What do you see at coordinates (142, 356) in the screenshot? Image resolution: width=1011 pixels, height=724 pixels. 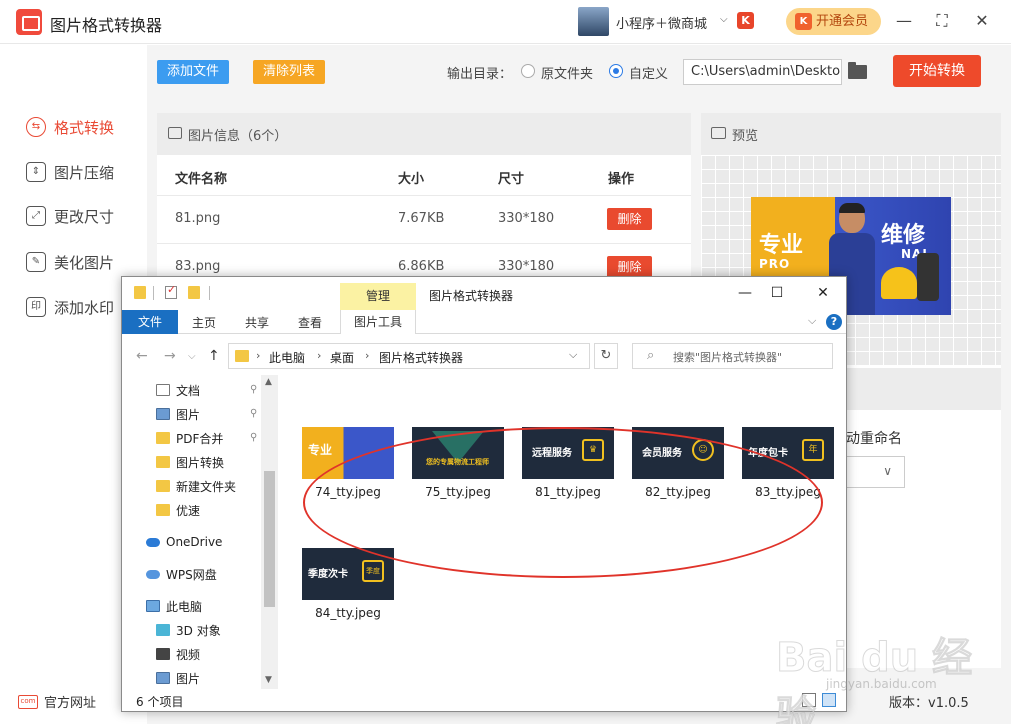 I see `back-arrow-icon: ←` at bounding box center [142, 356].